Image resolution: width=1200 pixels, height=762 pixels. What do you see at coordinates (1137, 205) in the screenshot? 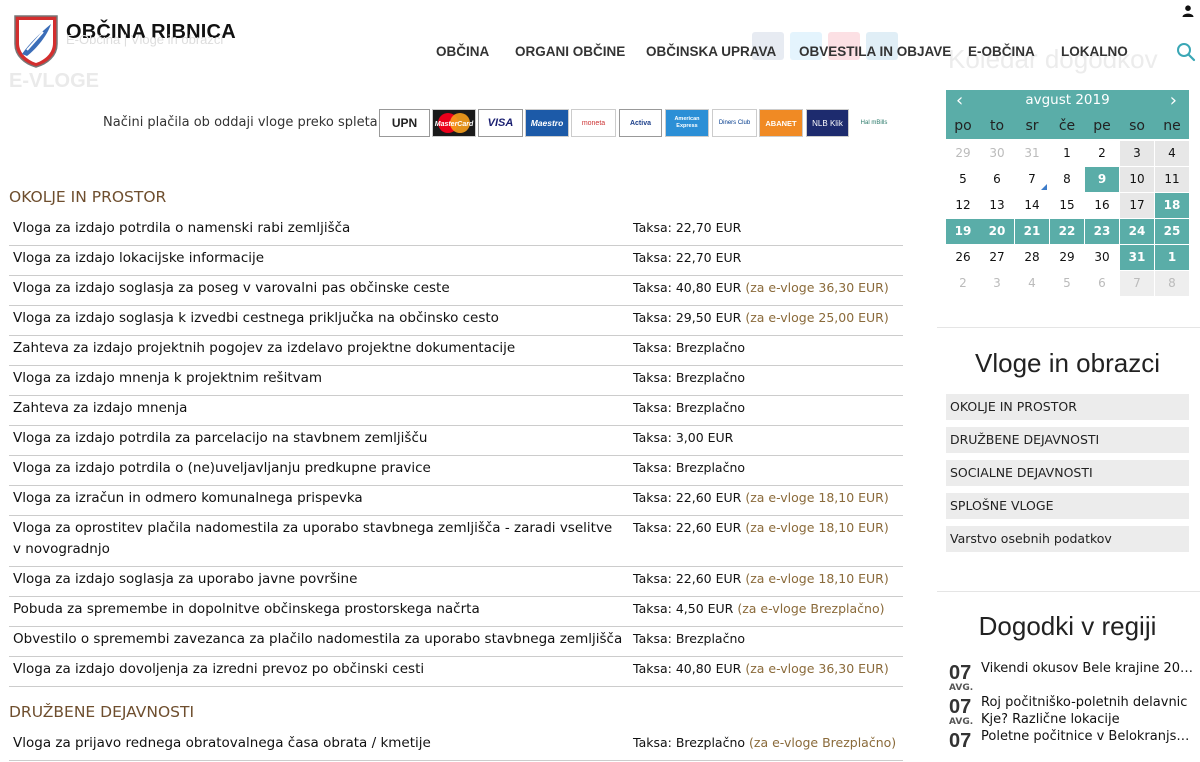
I see `calendar-day: 17` at bounding box center [1137, 205].